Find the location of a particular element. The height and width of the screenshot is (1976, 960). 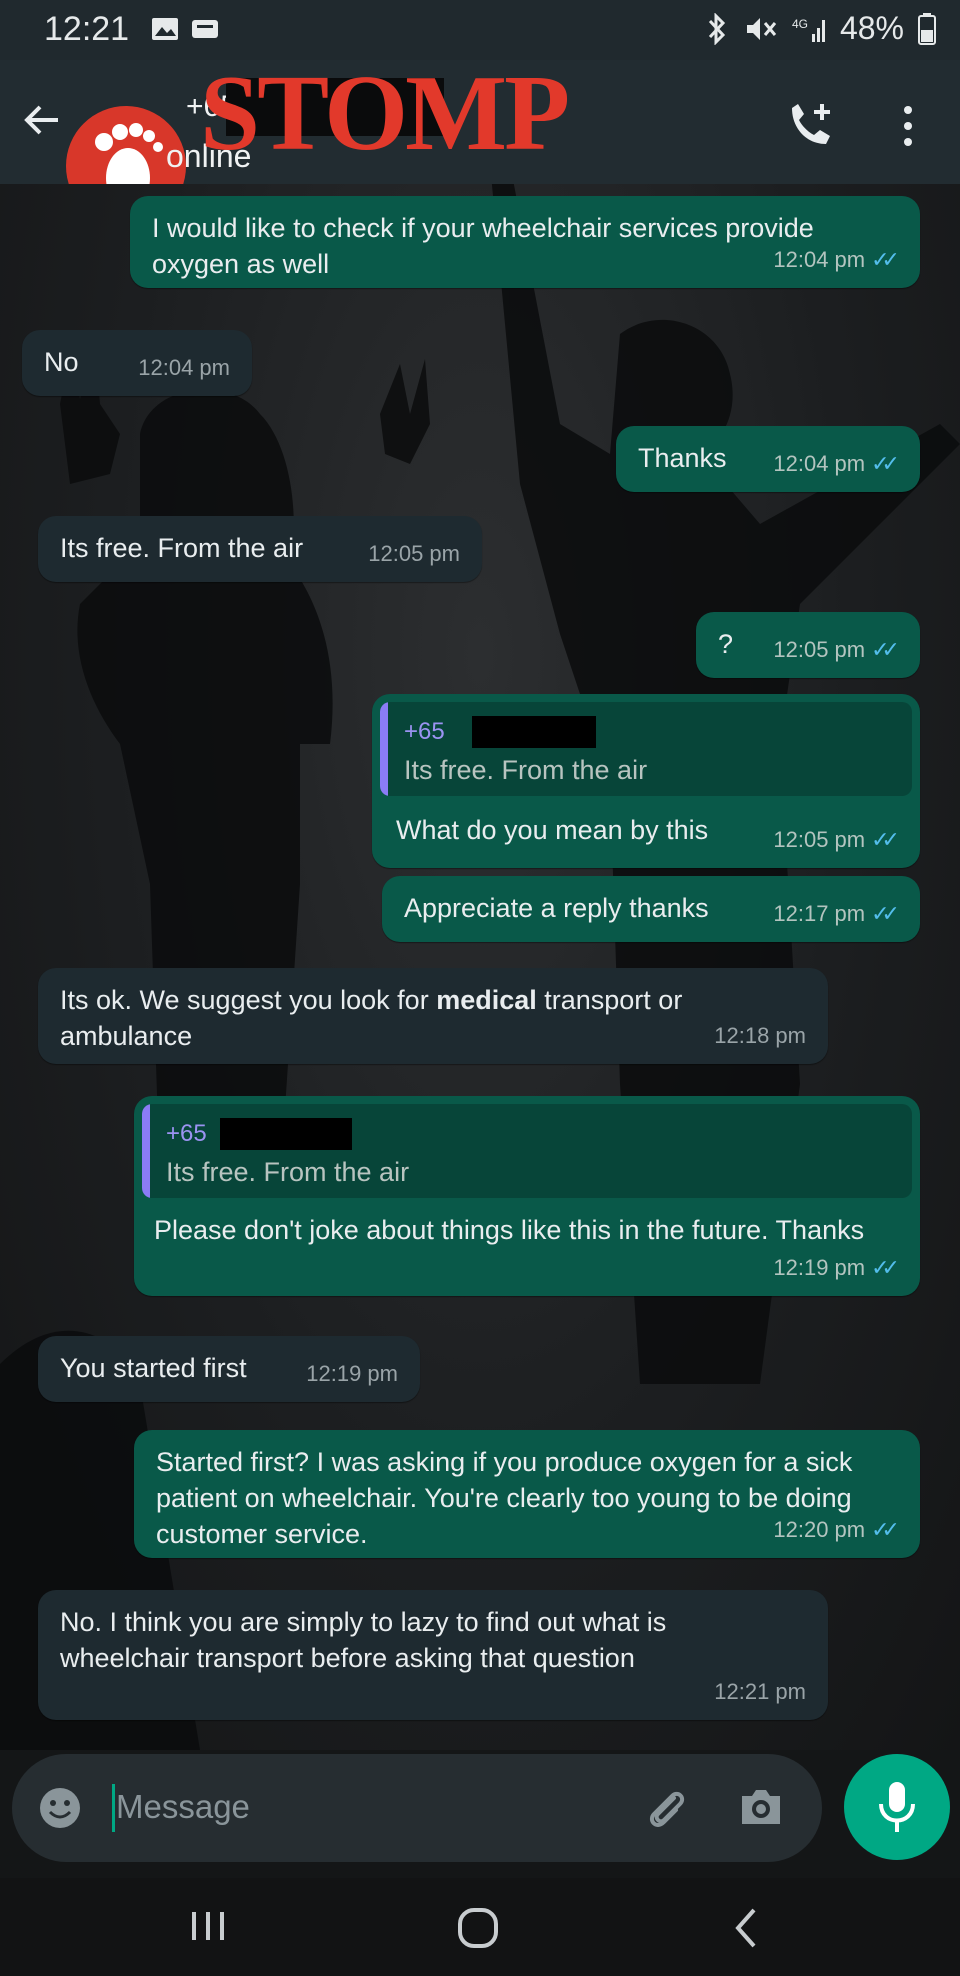

add-call-icon is located at coordinates (811, 125).